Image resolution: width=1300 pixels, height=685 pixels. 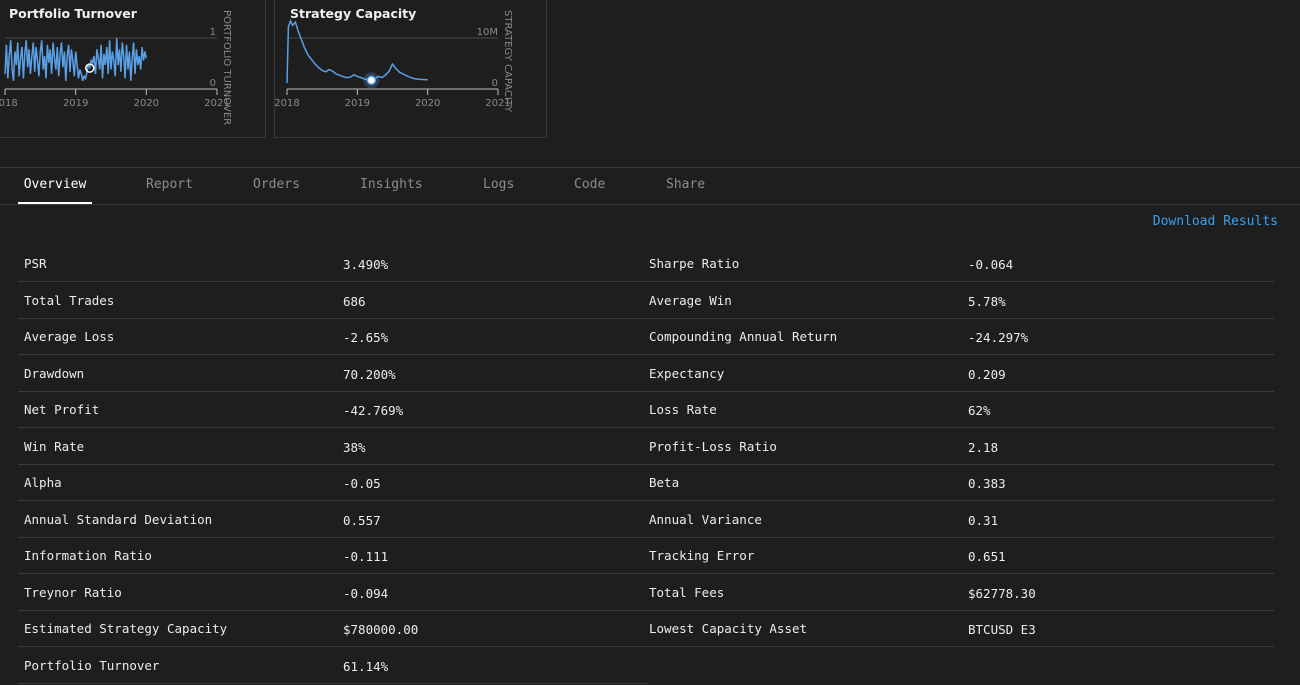 What do you see at coordinates (54, 373) in the screenshot?
I see `stat-label: Drawdown` at bounding box center [54, 373].